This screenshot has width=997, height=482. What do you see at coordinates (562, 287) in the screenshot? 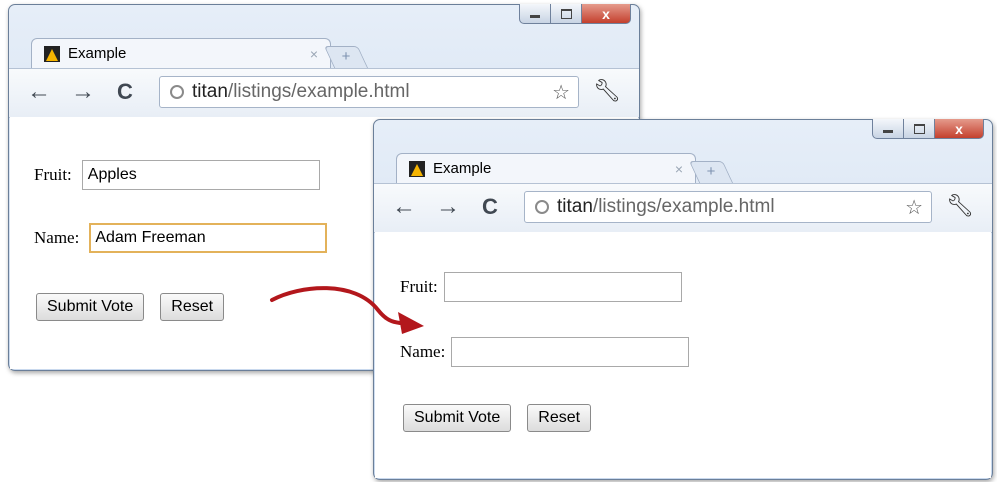
I see `fruit-input` at bounding box center [562, 287].